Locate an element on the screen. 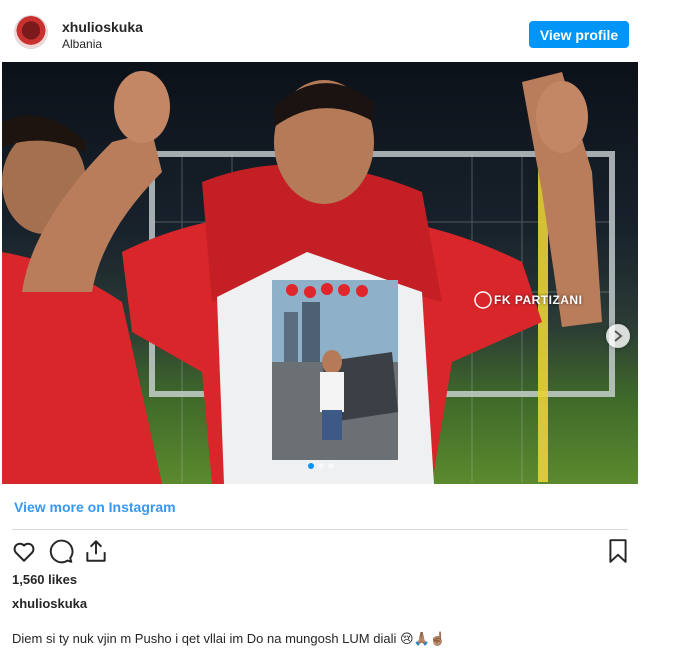  location-label: Albania is located at coordinates (82, 44).